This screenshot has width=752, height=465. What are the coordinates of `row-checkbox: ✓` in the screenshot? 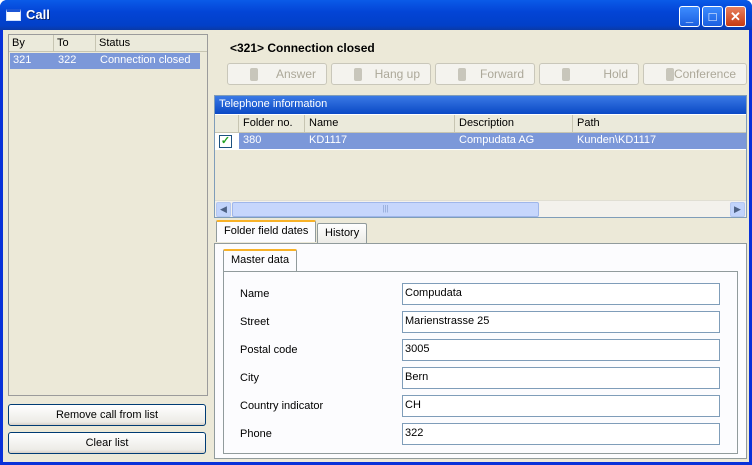 It's located at (225, 141).